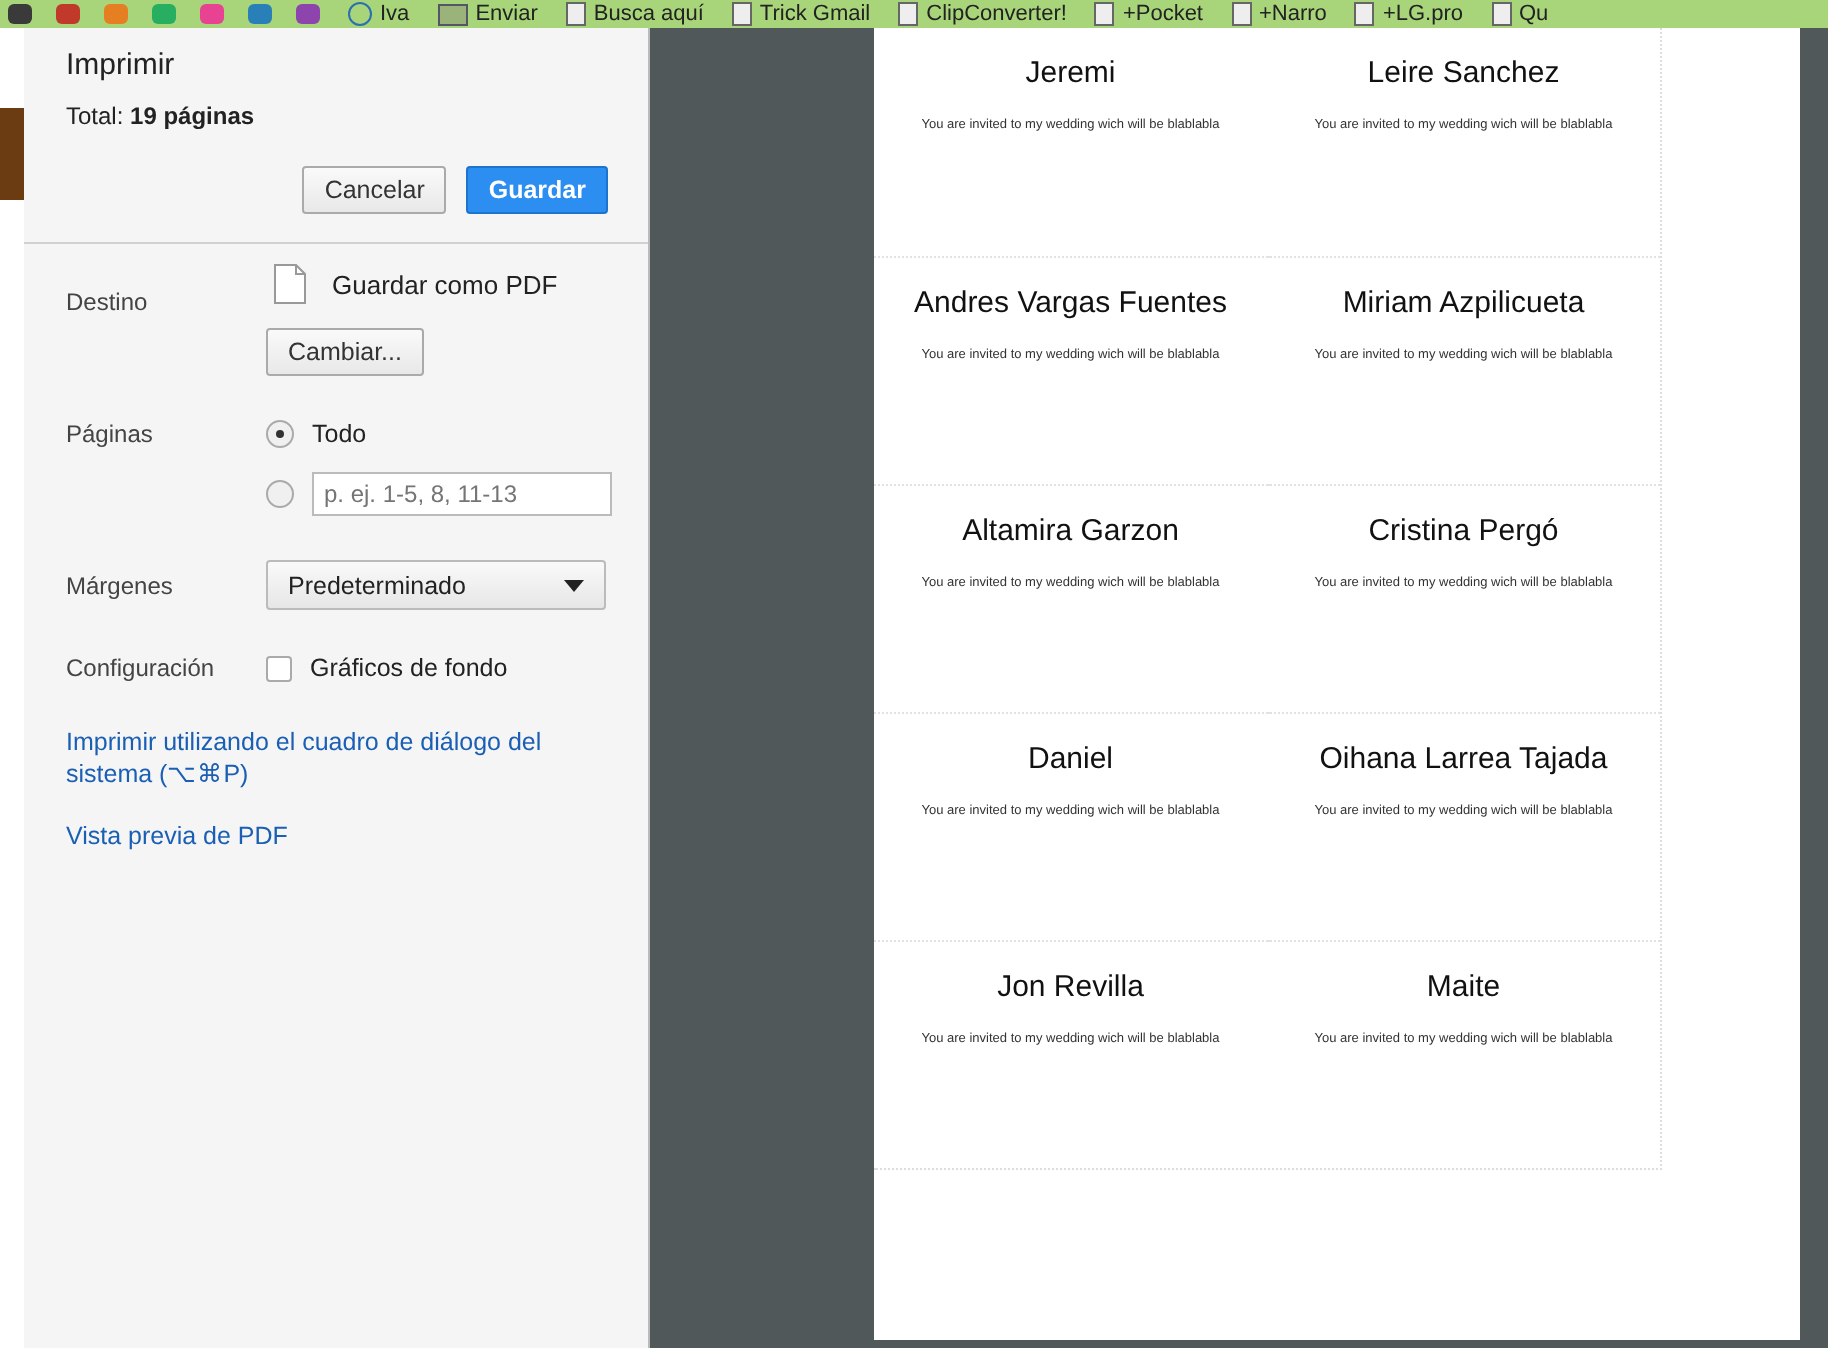 Image resolution: width=1828 pixels, height=1348 pixels. What do you see at coordinates (1070, 759) in the screenshot?
I see `guest-name: Daniel` at bounding box center [1070, 759].